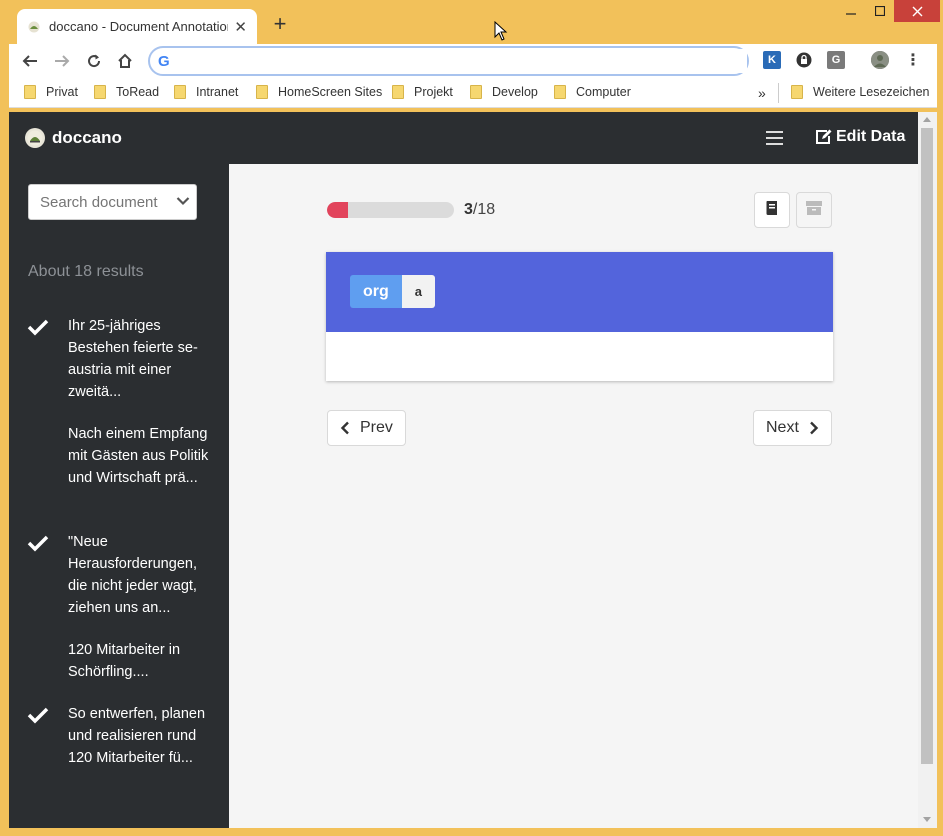  What do you see at coordinates (772, 60) in the screenshot?
I see `k-extension-icon: K` at bounding box center [772, 60].